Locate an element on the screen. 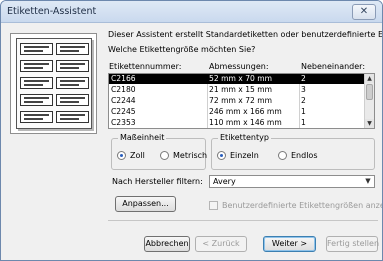 The width and height of the screenshot is (383, 261). close-icon: ✕ is located at coordinates (364, 11).